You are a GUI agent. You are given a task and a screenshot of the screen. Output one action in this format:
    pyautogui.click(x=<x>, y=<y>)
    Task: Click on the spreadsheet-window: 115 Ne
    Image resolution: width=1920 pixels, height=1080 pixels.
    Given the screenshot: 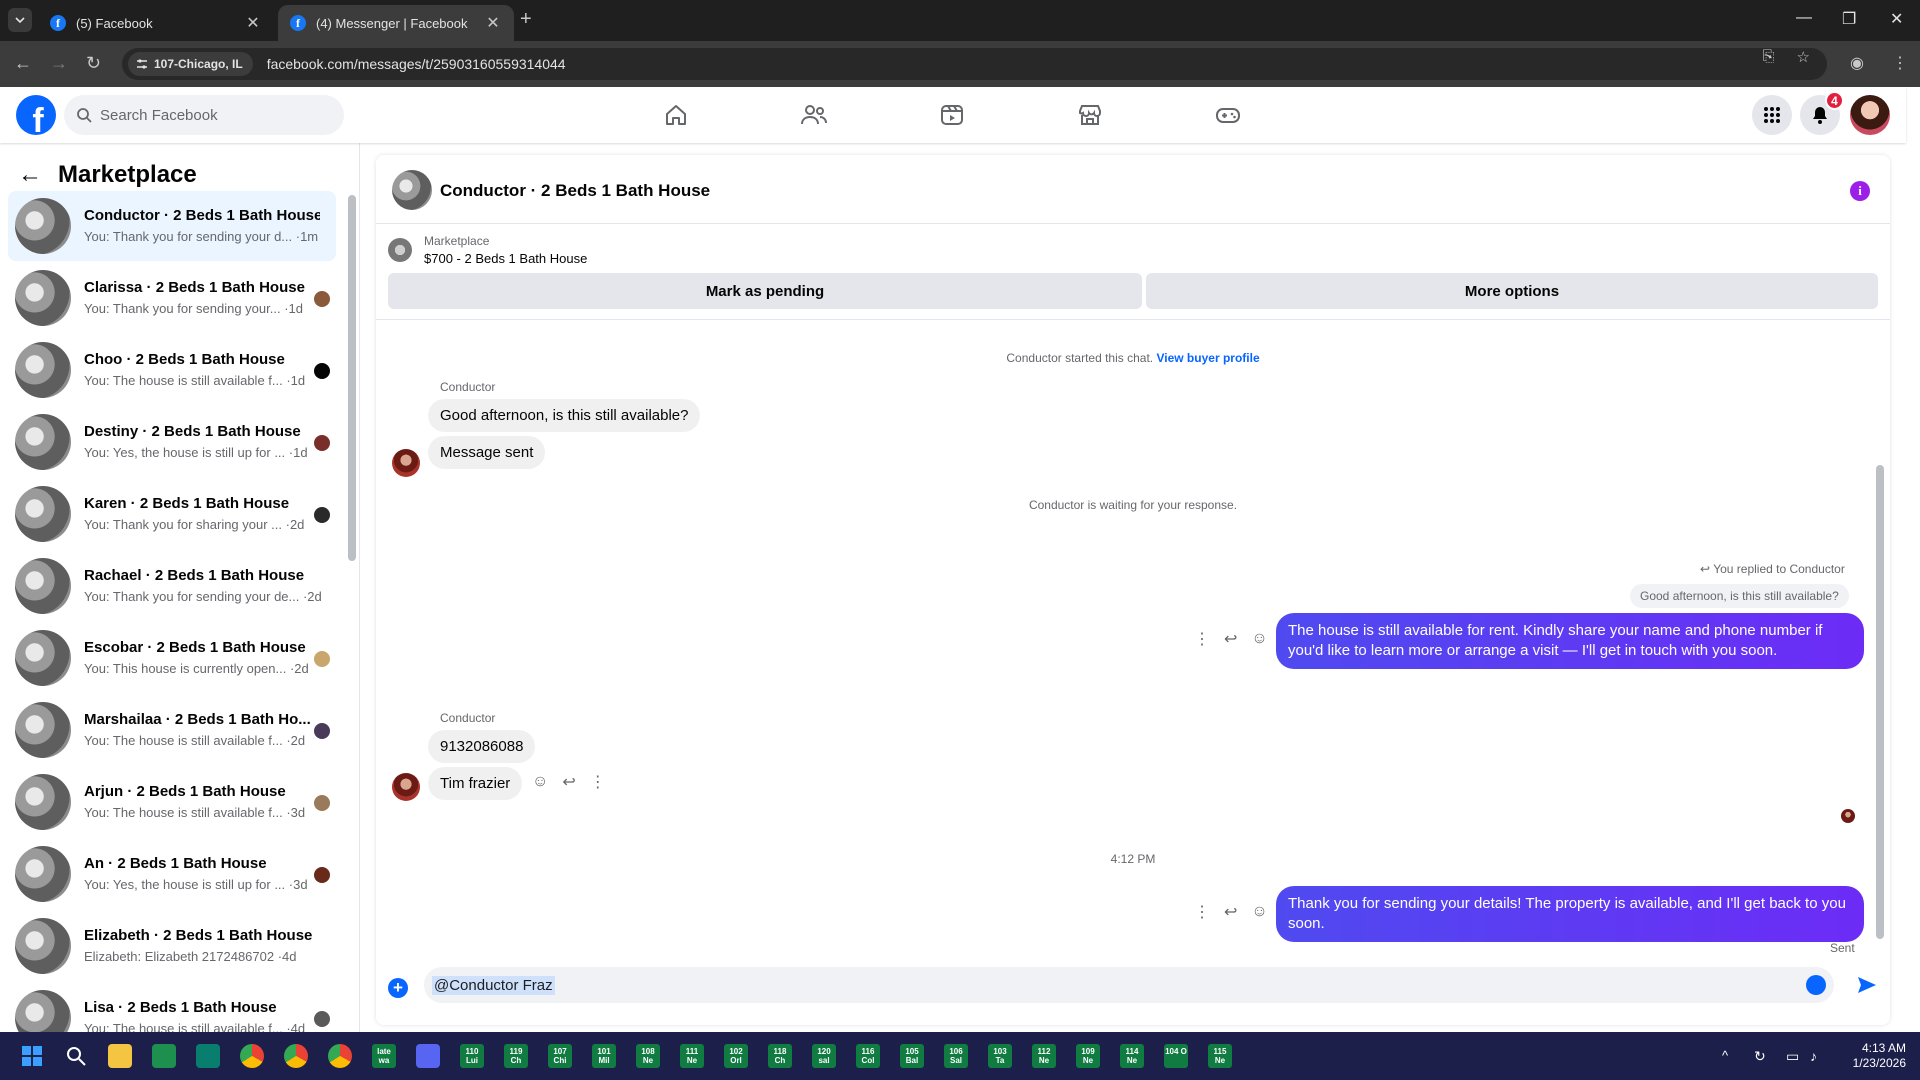 What is the action you would take?
    pyautogui.click(x=1220, y=1056)
    